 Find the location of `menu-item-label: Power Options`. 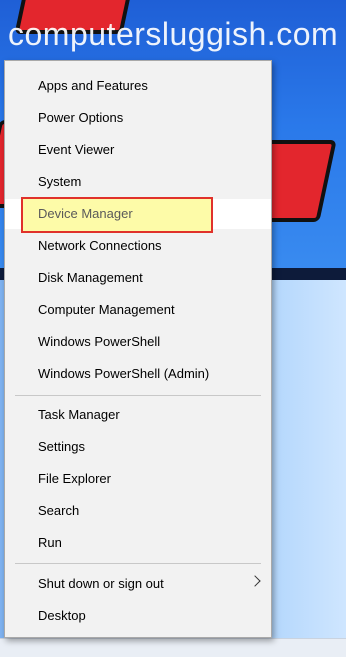

menu-item-label: Power Options is located at coordinates (81, 117).